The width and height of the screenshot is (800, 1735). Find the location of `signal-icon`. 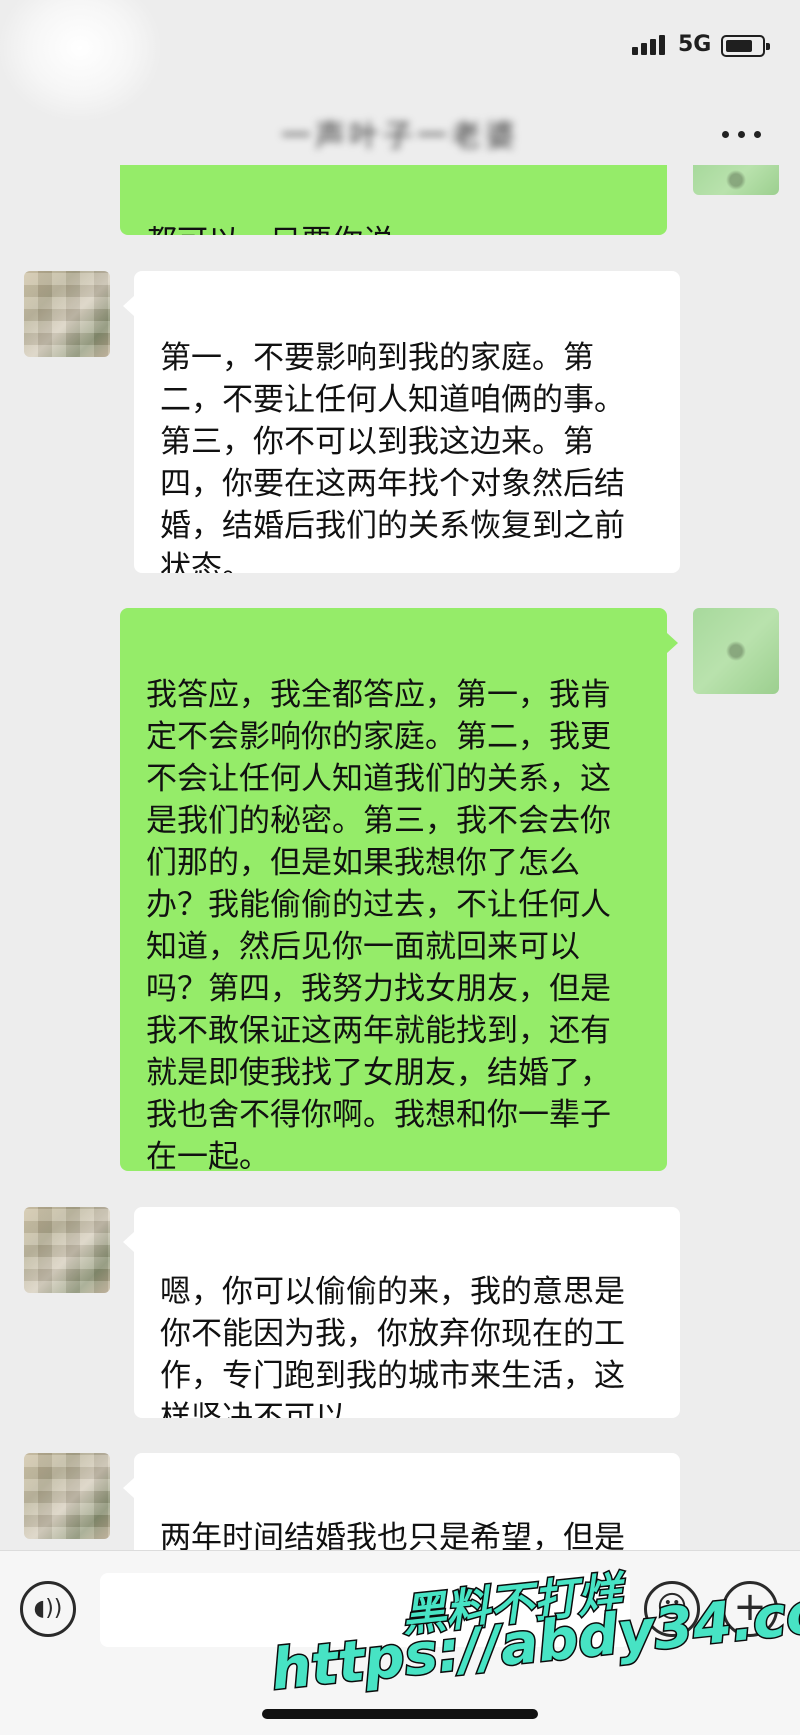

signal-icon is located at coordinates (652, 44).